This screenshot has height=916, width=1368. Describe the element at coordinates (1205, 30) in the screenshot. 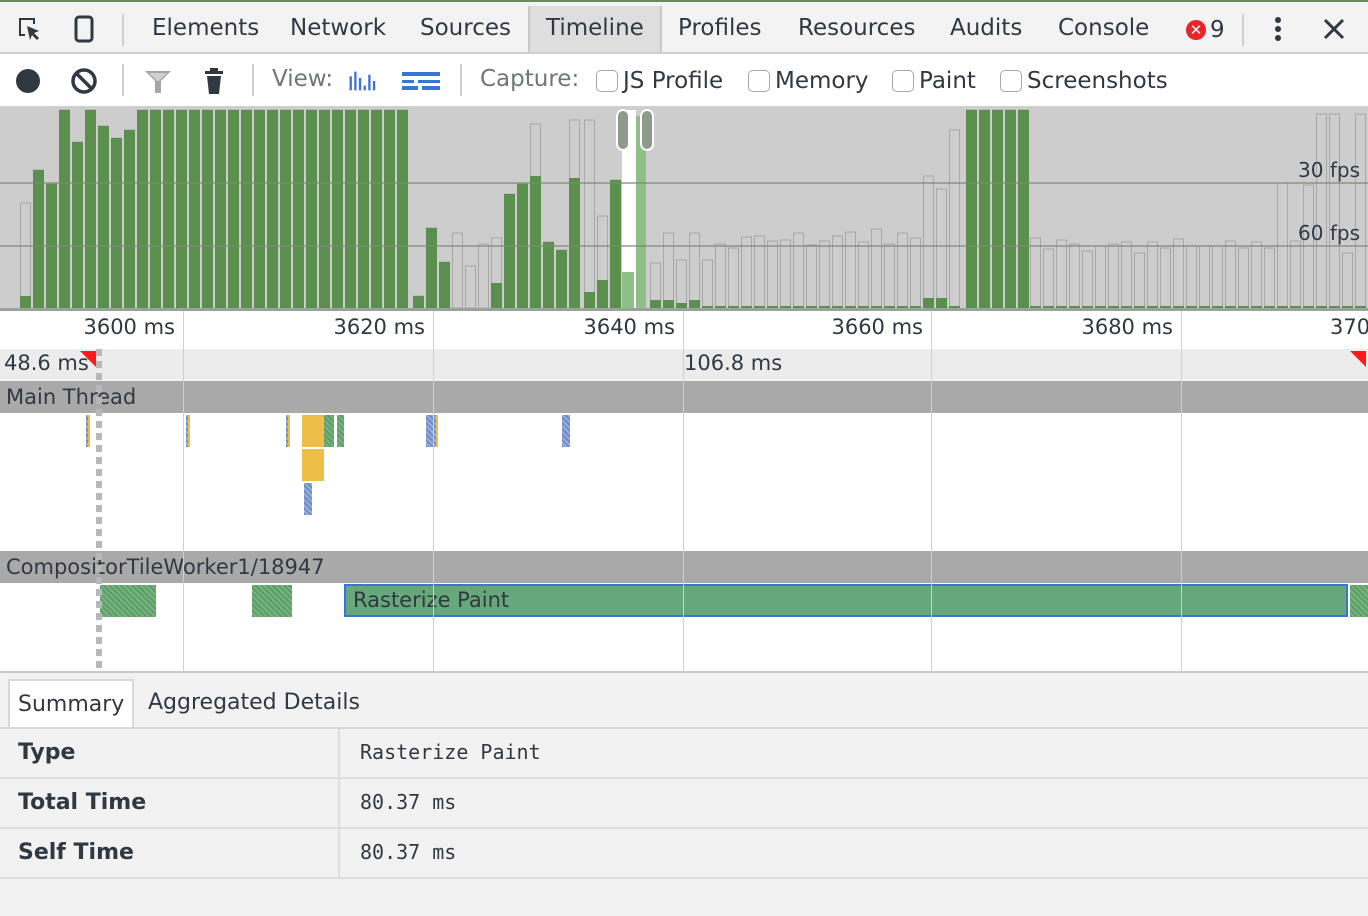

I see `error-count-badge: ✕ 9` at that location.